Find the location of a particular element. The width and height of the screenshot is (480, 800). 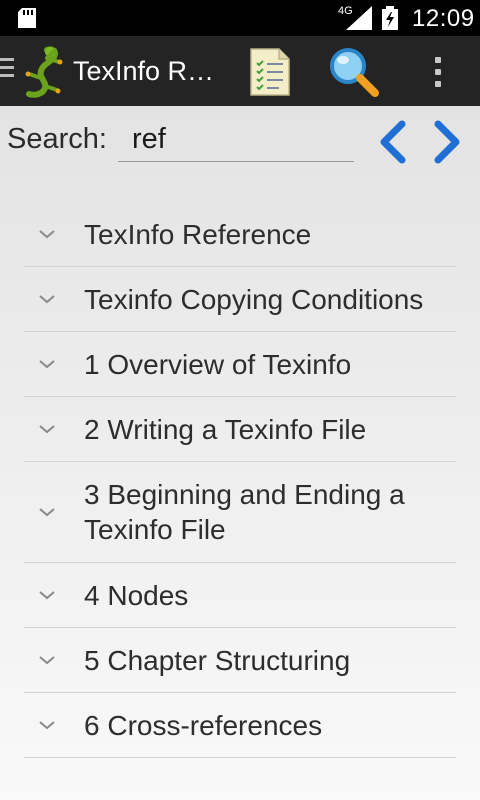

search-input is located at coordinates (236, 140).